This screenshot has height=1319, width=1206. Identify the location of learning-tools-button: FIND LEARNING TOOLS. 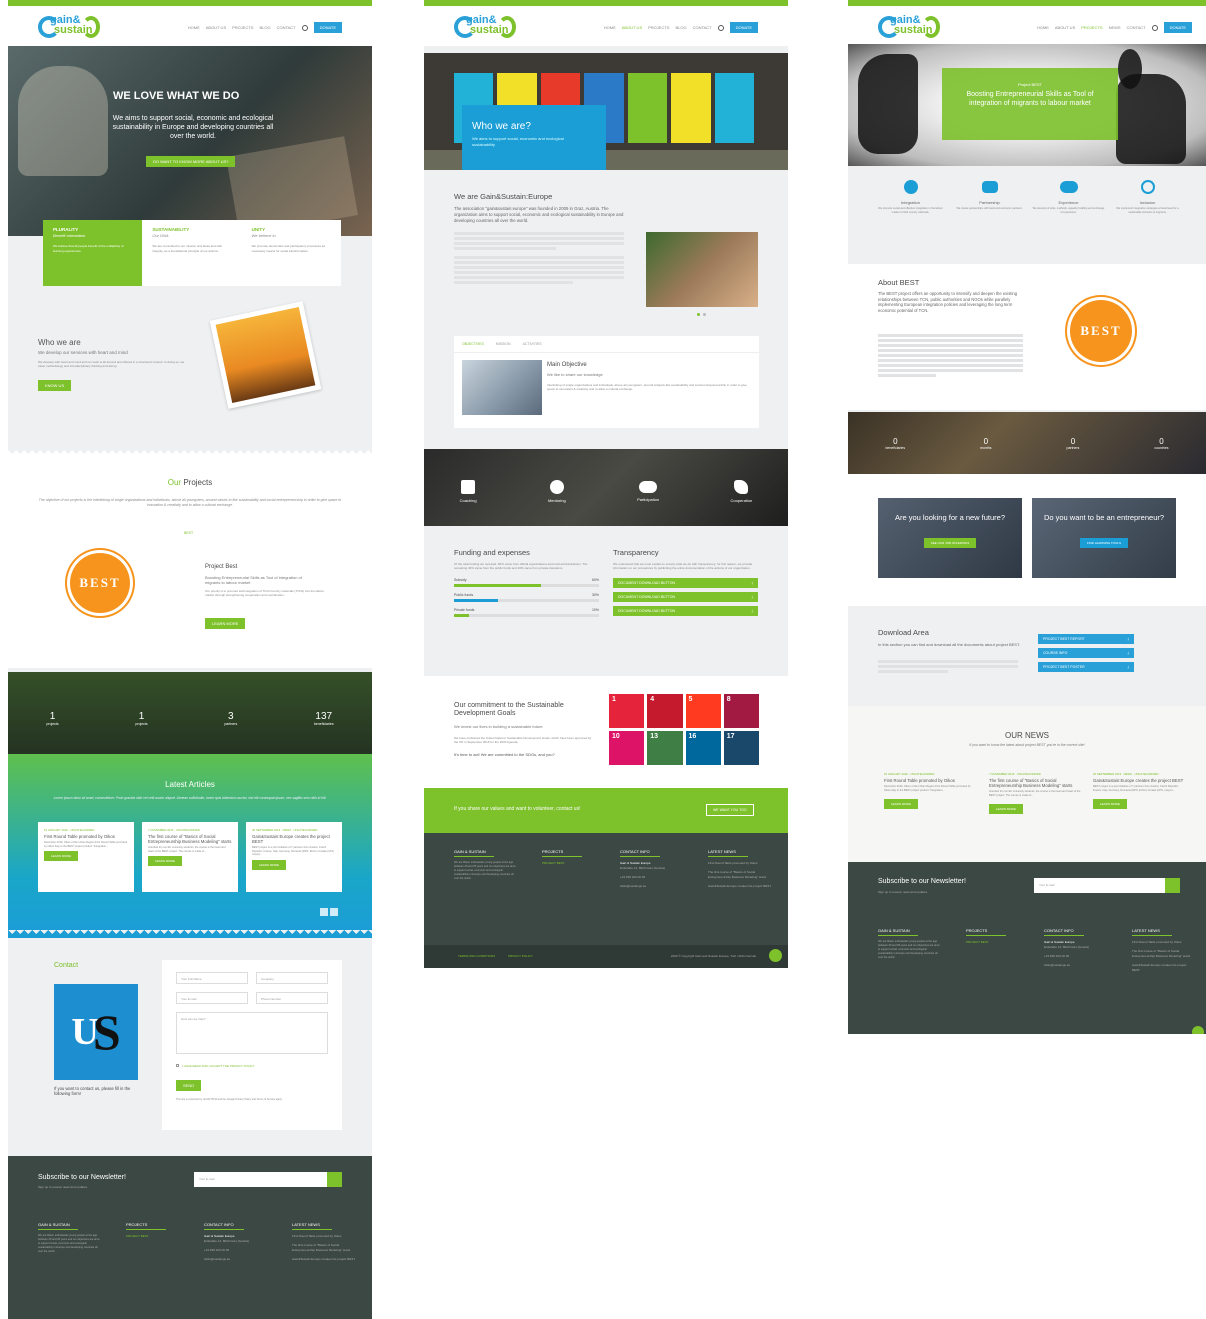
(1104, 542).